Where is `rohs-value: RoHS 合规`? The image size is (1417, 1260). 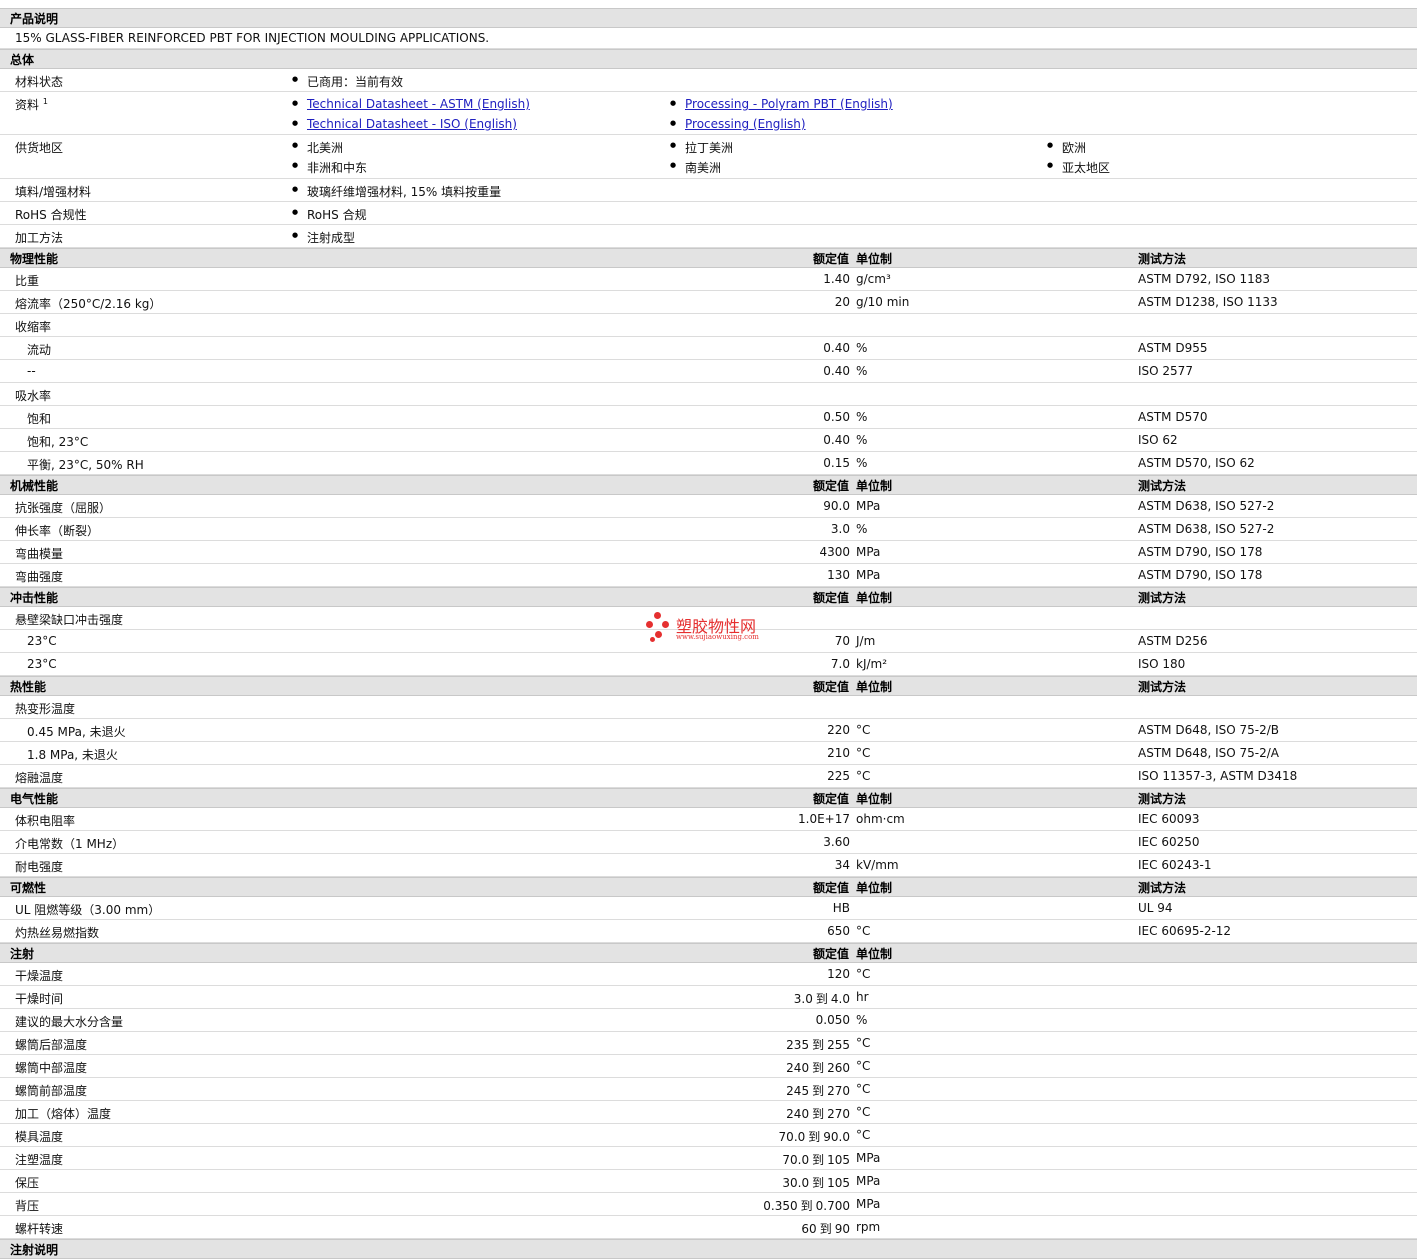
rohs-value: RoHS 合规 is located at coordinates (329, 214).